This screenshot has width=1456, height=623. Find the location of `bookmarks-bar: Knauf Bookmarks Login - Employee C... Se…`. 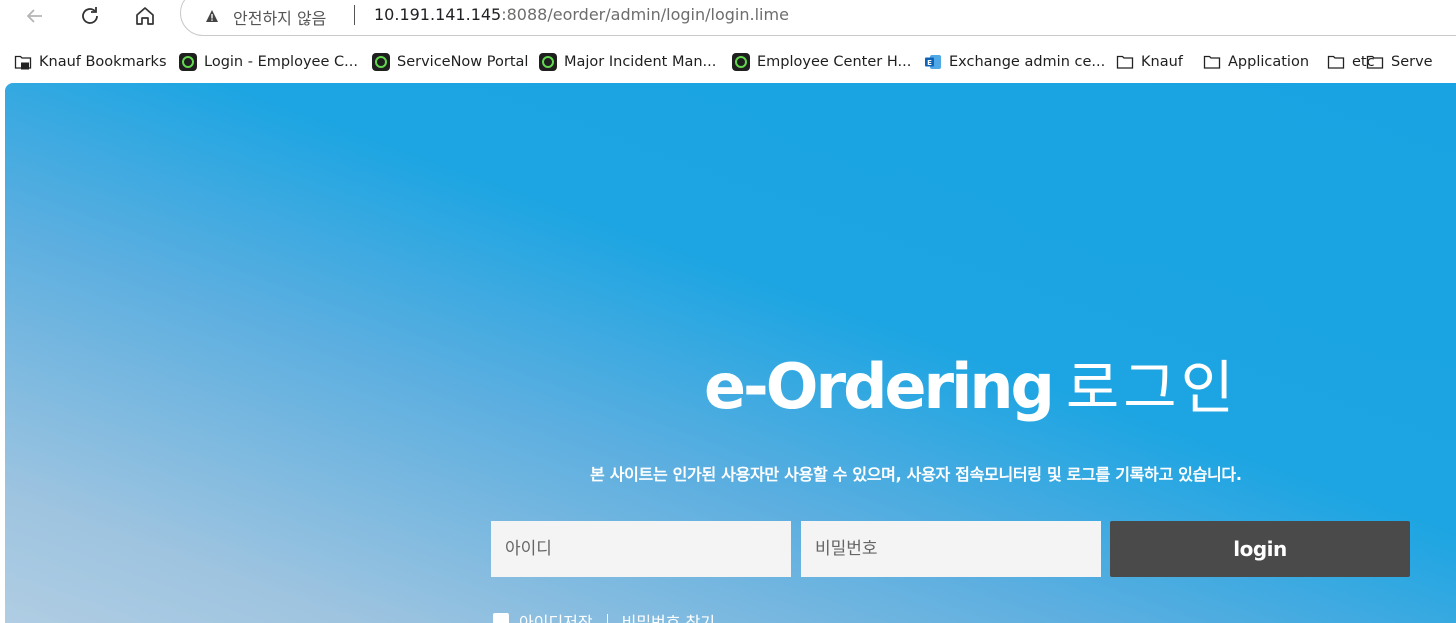

bookmarks-bar: Knauf Bookmarks Login - Employee C... Se… is located at coordinates (728, 61).